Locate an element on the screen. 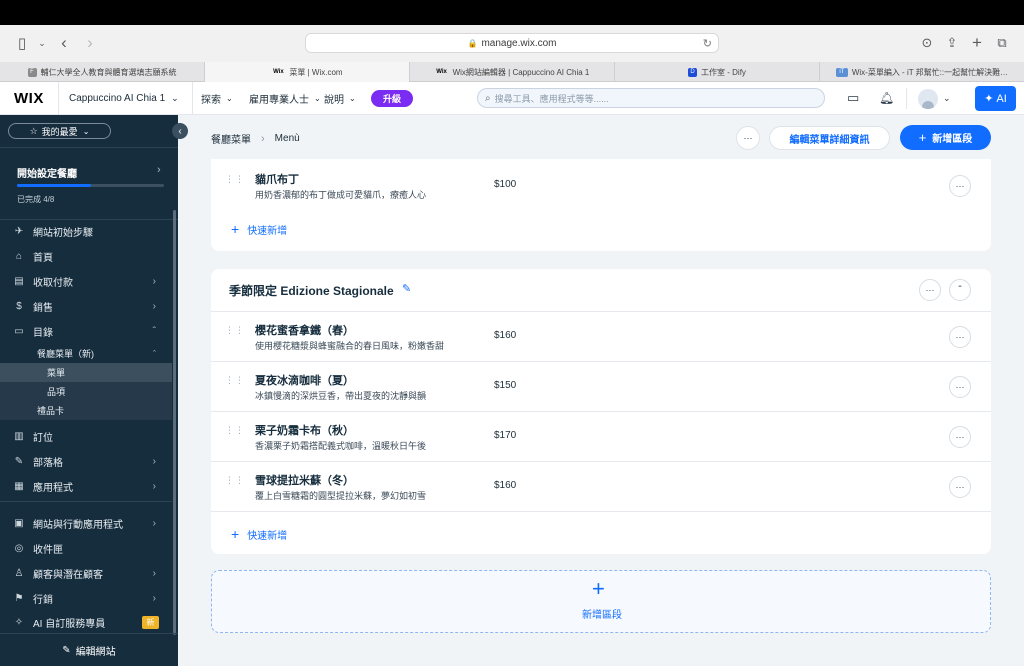 The image size is (1024, 666). browser-tab: Wix Wix網站編輯器 | Cappuccino AI Chia 1 is located at coordinates (512, 72).